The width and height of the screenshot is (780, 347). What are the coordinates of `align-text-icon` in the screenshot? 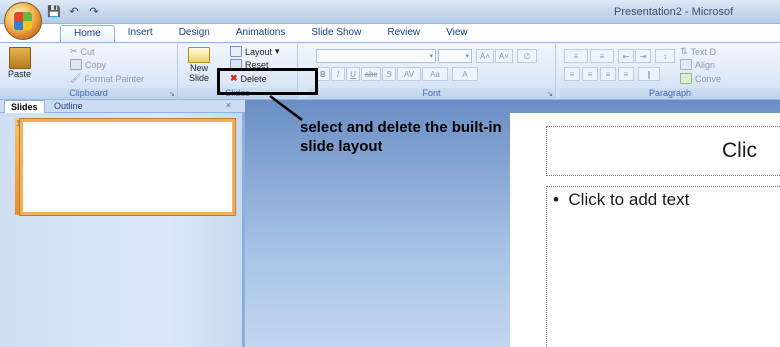 It's located at (686, 64).